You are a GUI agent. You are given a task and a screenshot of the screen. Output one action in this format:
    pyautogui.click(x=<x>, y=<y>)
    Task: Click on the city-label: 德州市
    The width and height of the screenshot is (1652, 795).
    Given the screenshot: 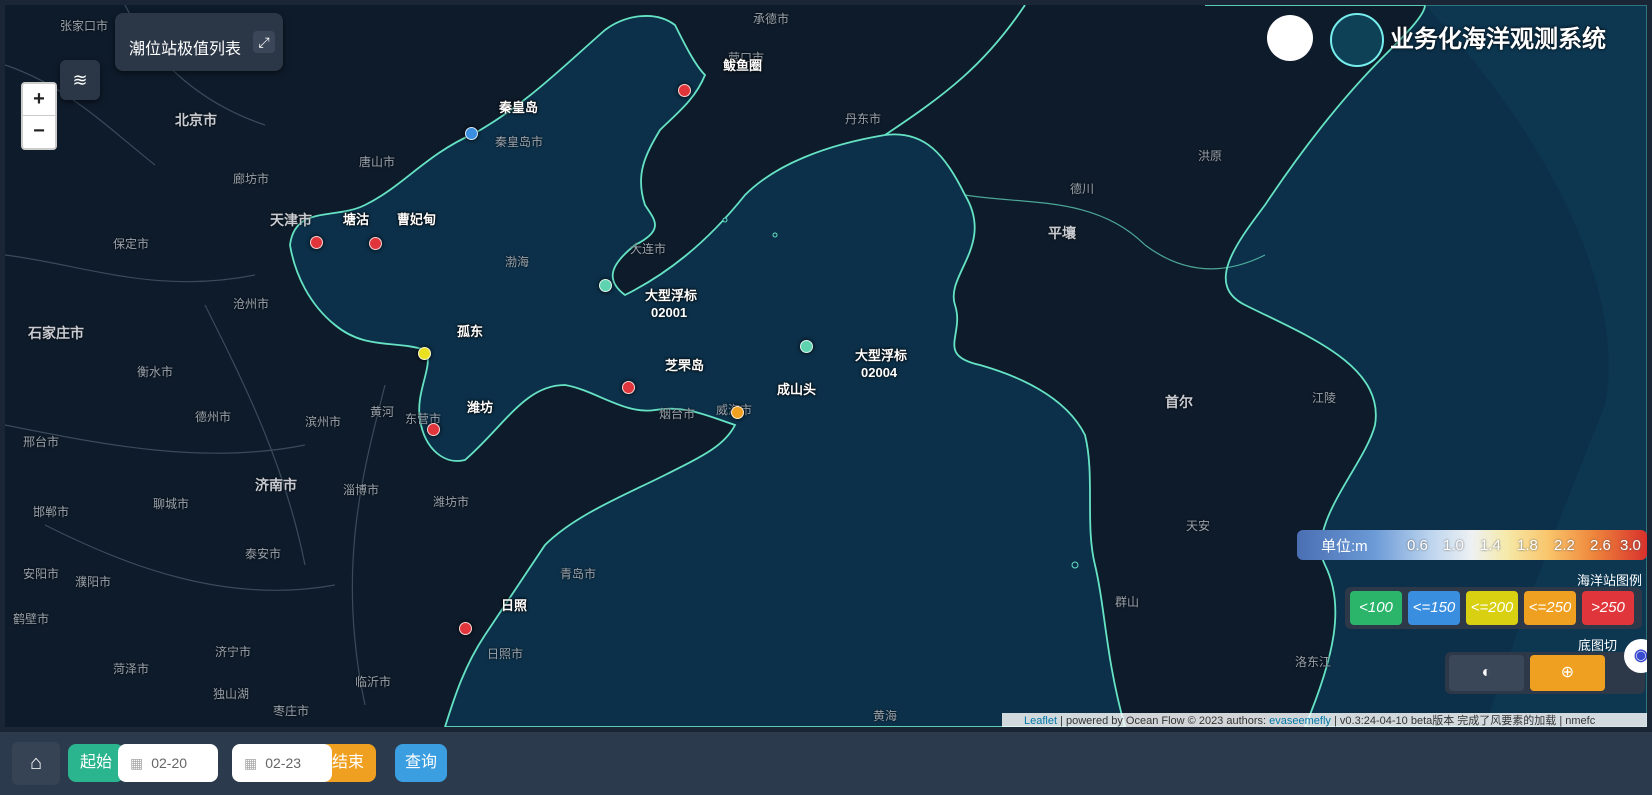 What is the action you would take?
    pyautogui.click(x=213, y=417)
    